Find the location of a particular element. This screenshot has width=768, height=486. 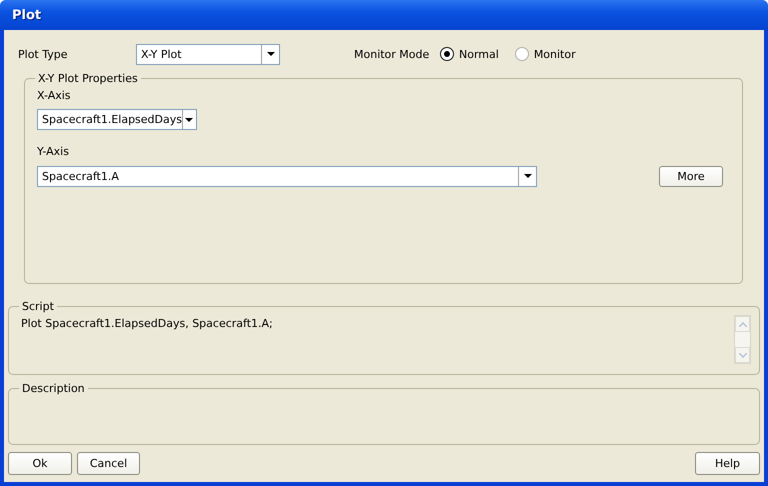

group-title: X-Y Plot Properties is located at coordinates (88, 78).